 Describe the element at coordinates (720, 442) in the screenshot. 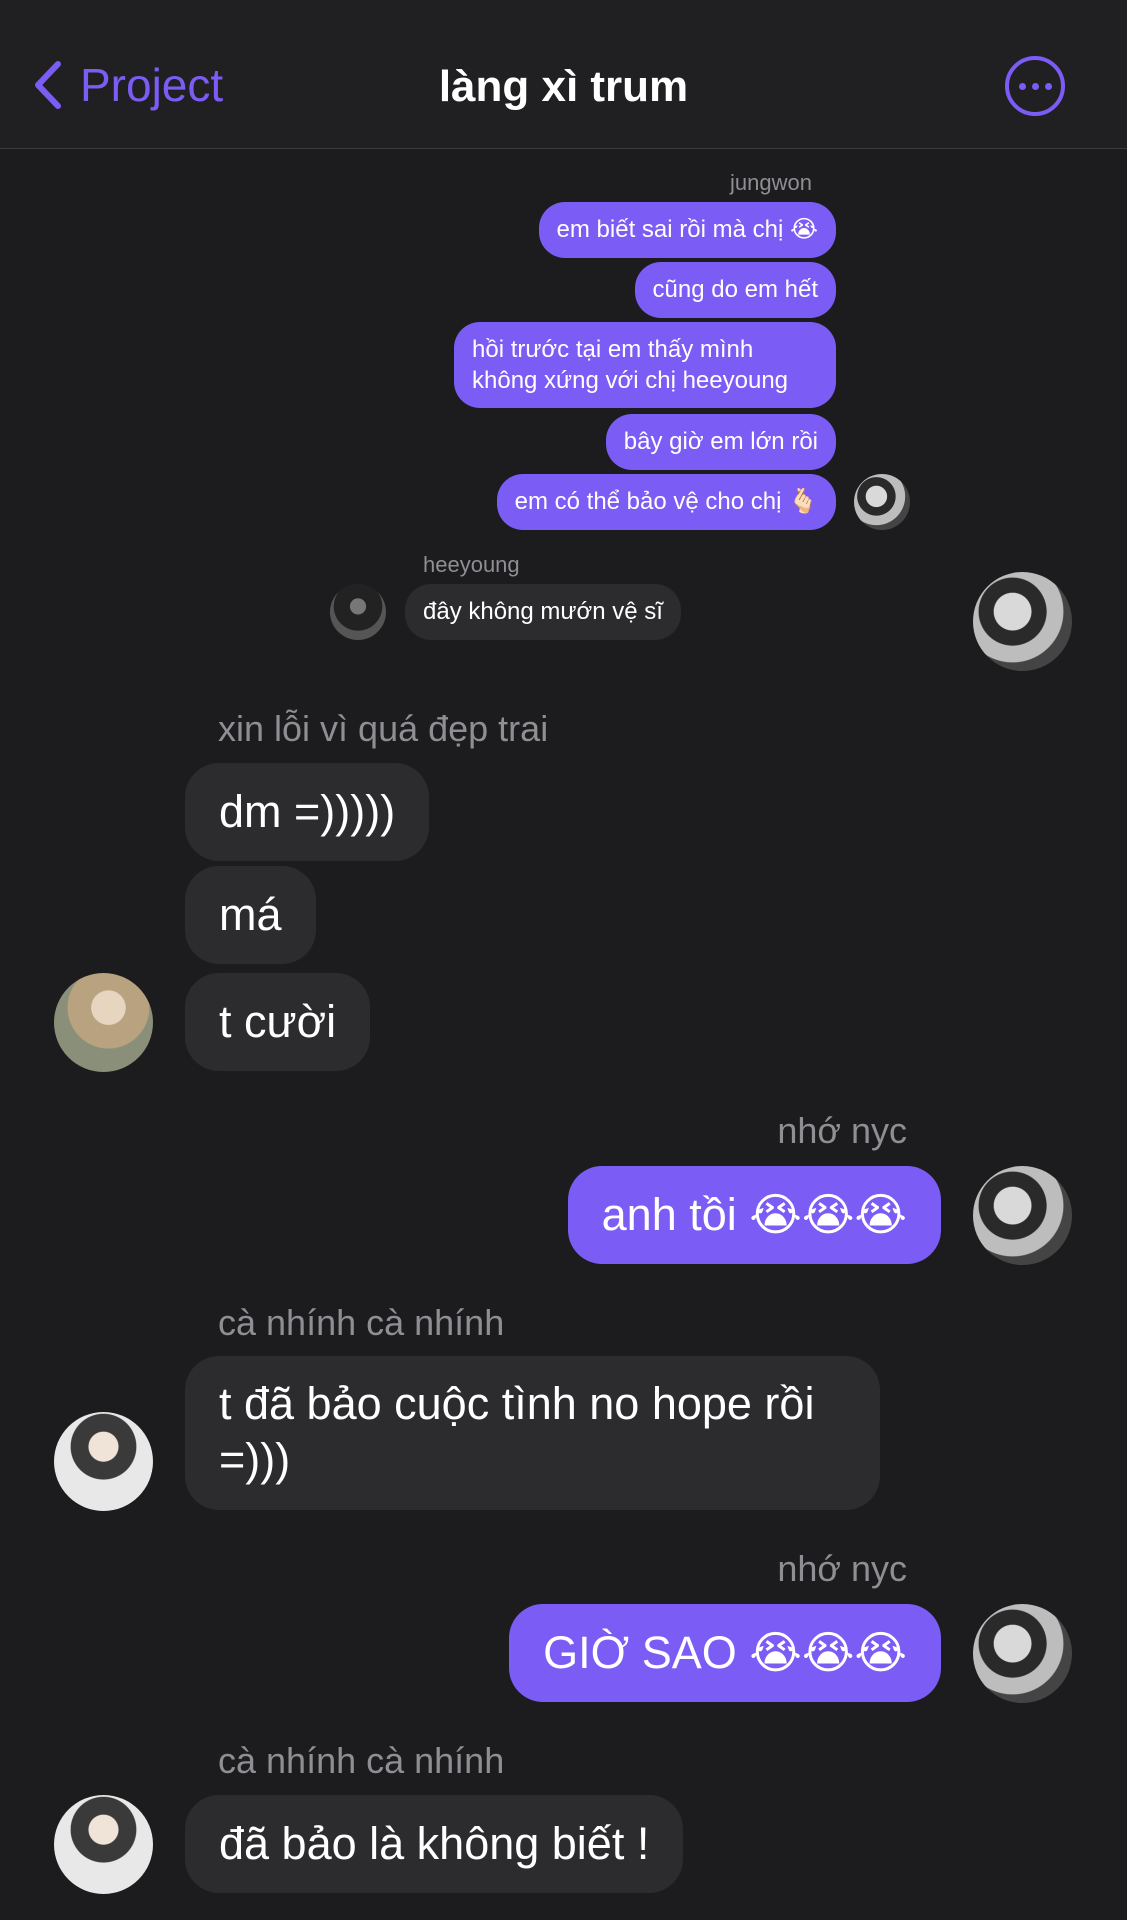

I see `screenshot-bubble: bây giờ em lớn rồi` at that location.